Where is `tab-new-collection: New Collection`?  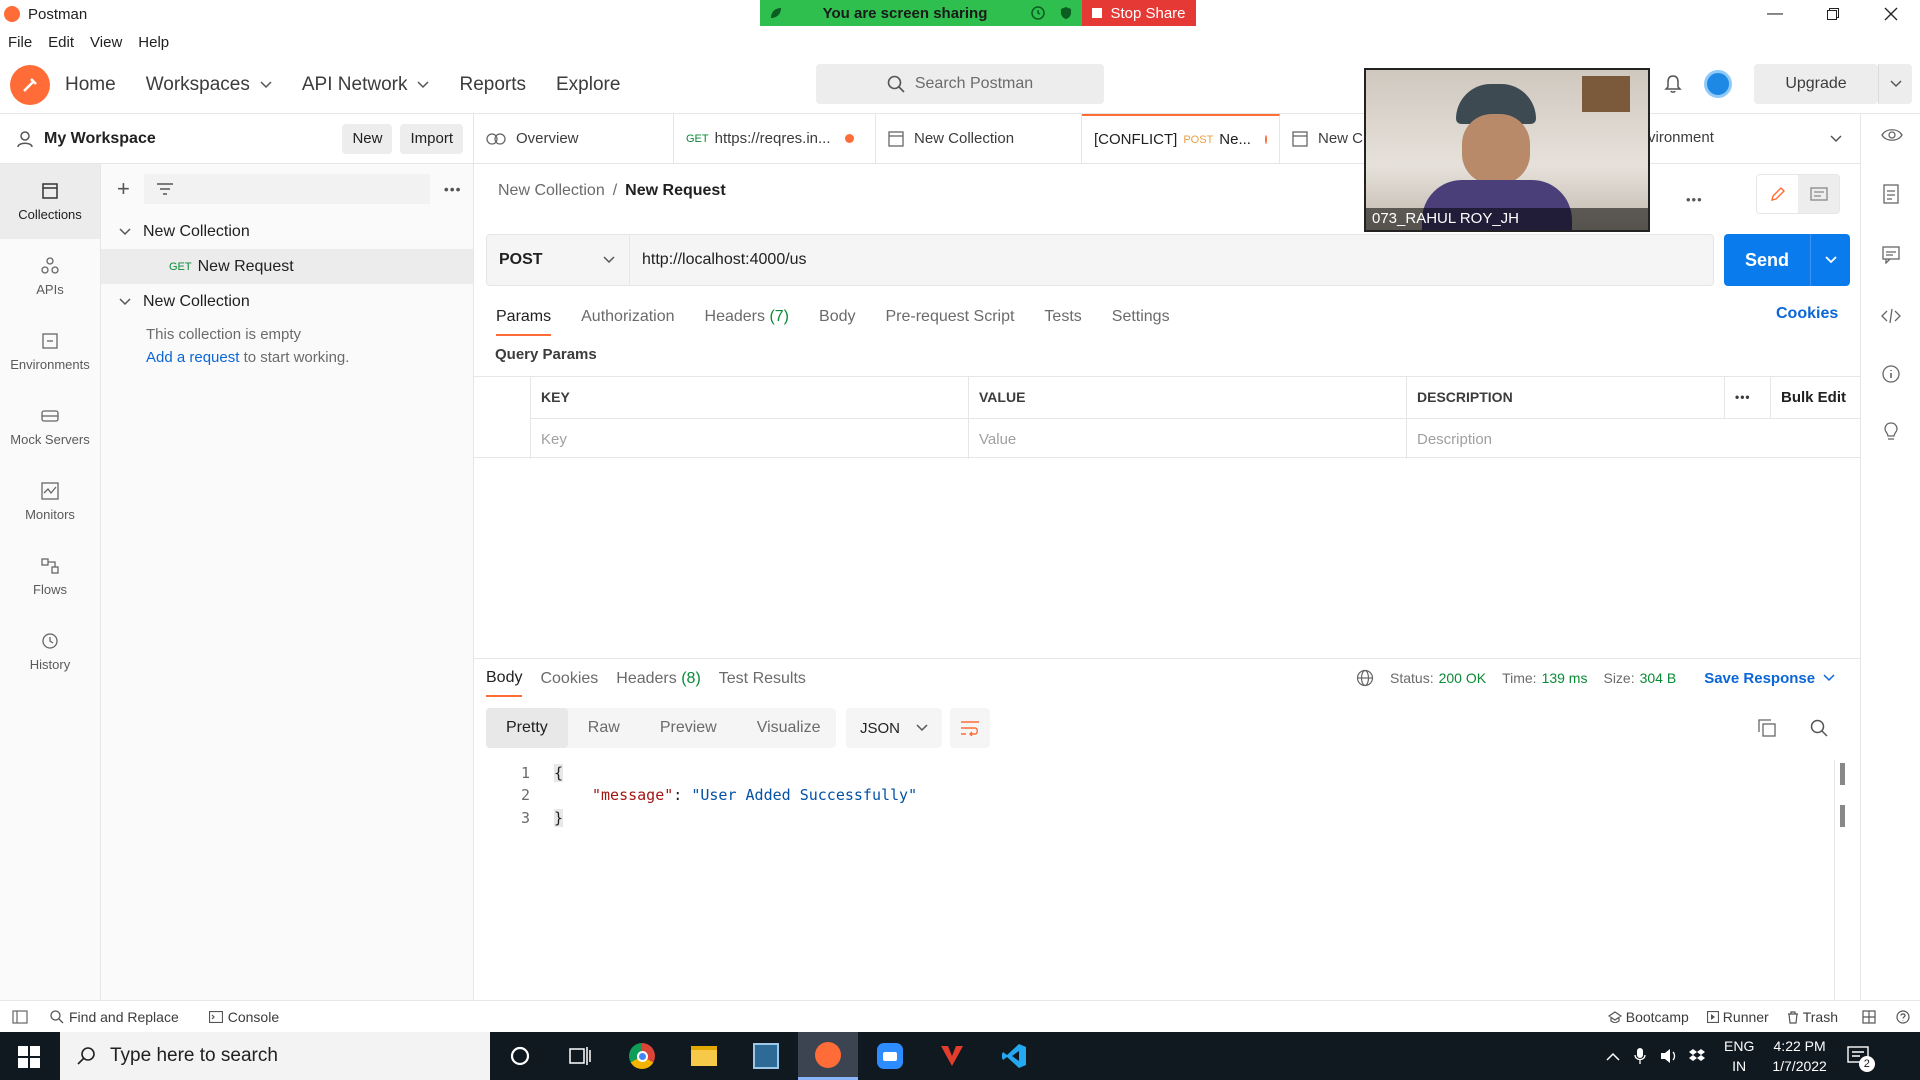
tab-new-collection: New Collection is located at coordinates (979, 138).